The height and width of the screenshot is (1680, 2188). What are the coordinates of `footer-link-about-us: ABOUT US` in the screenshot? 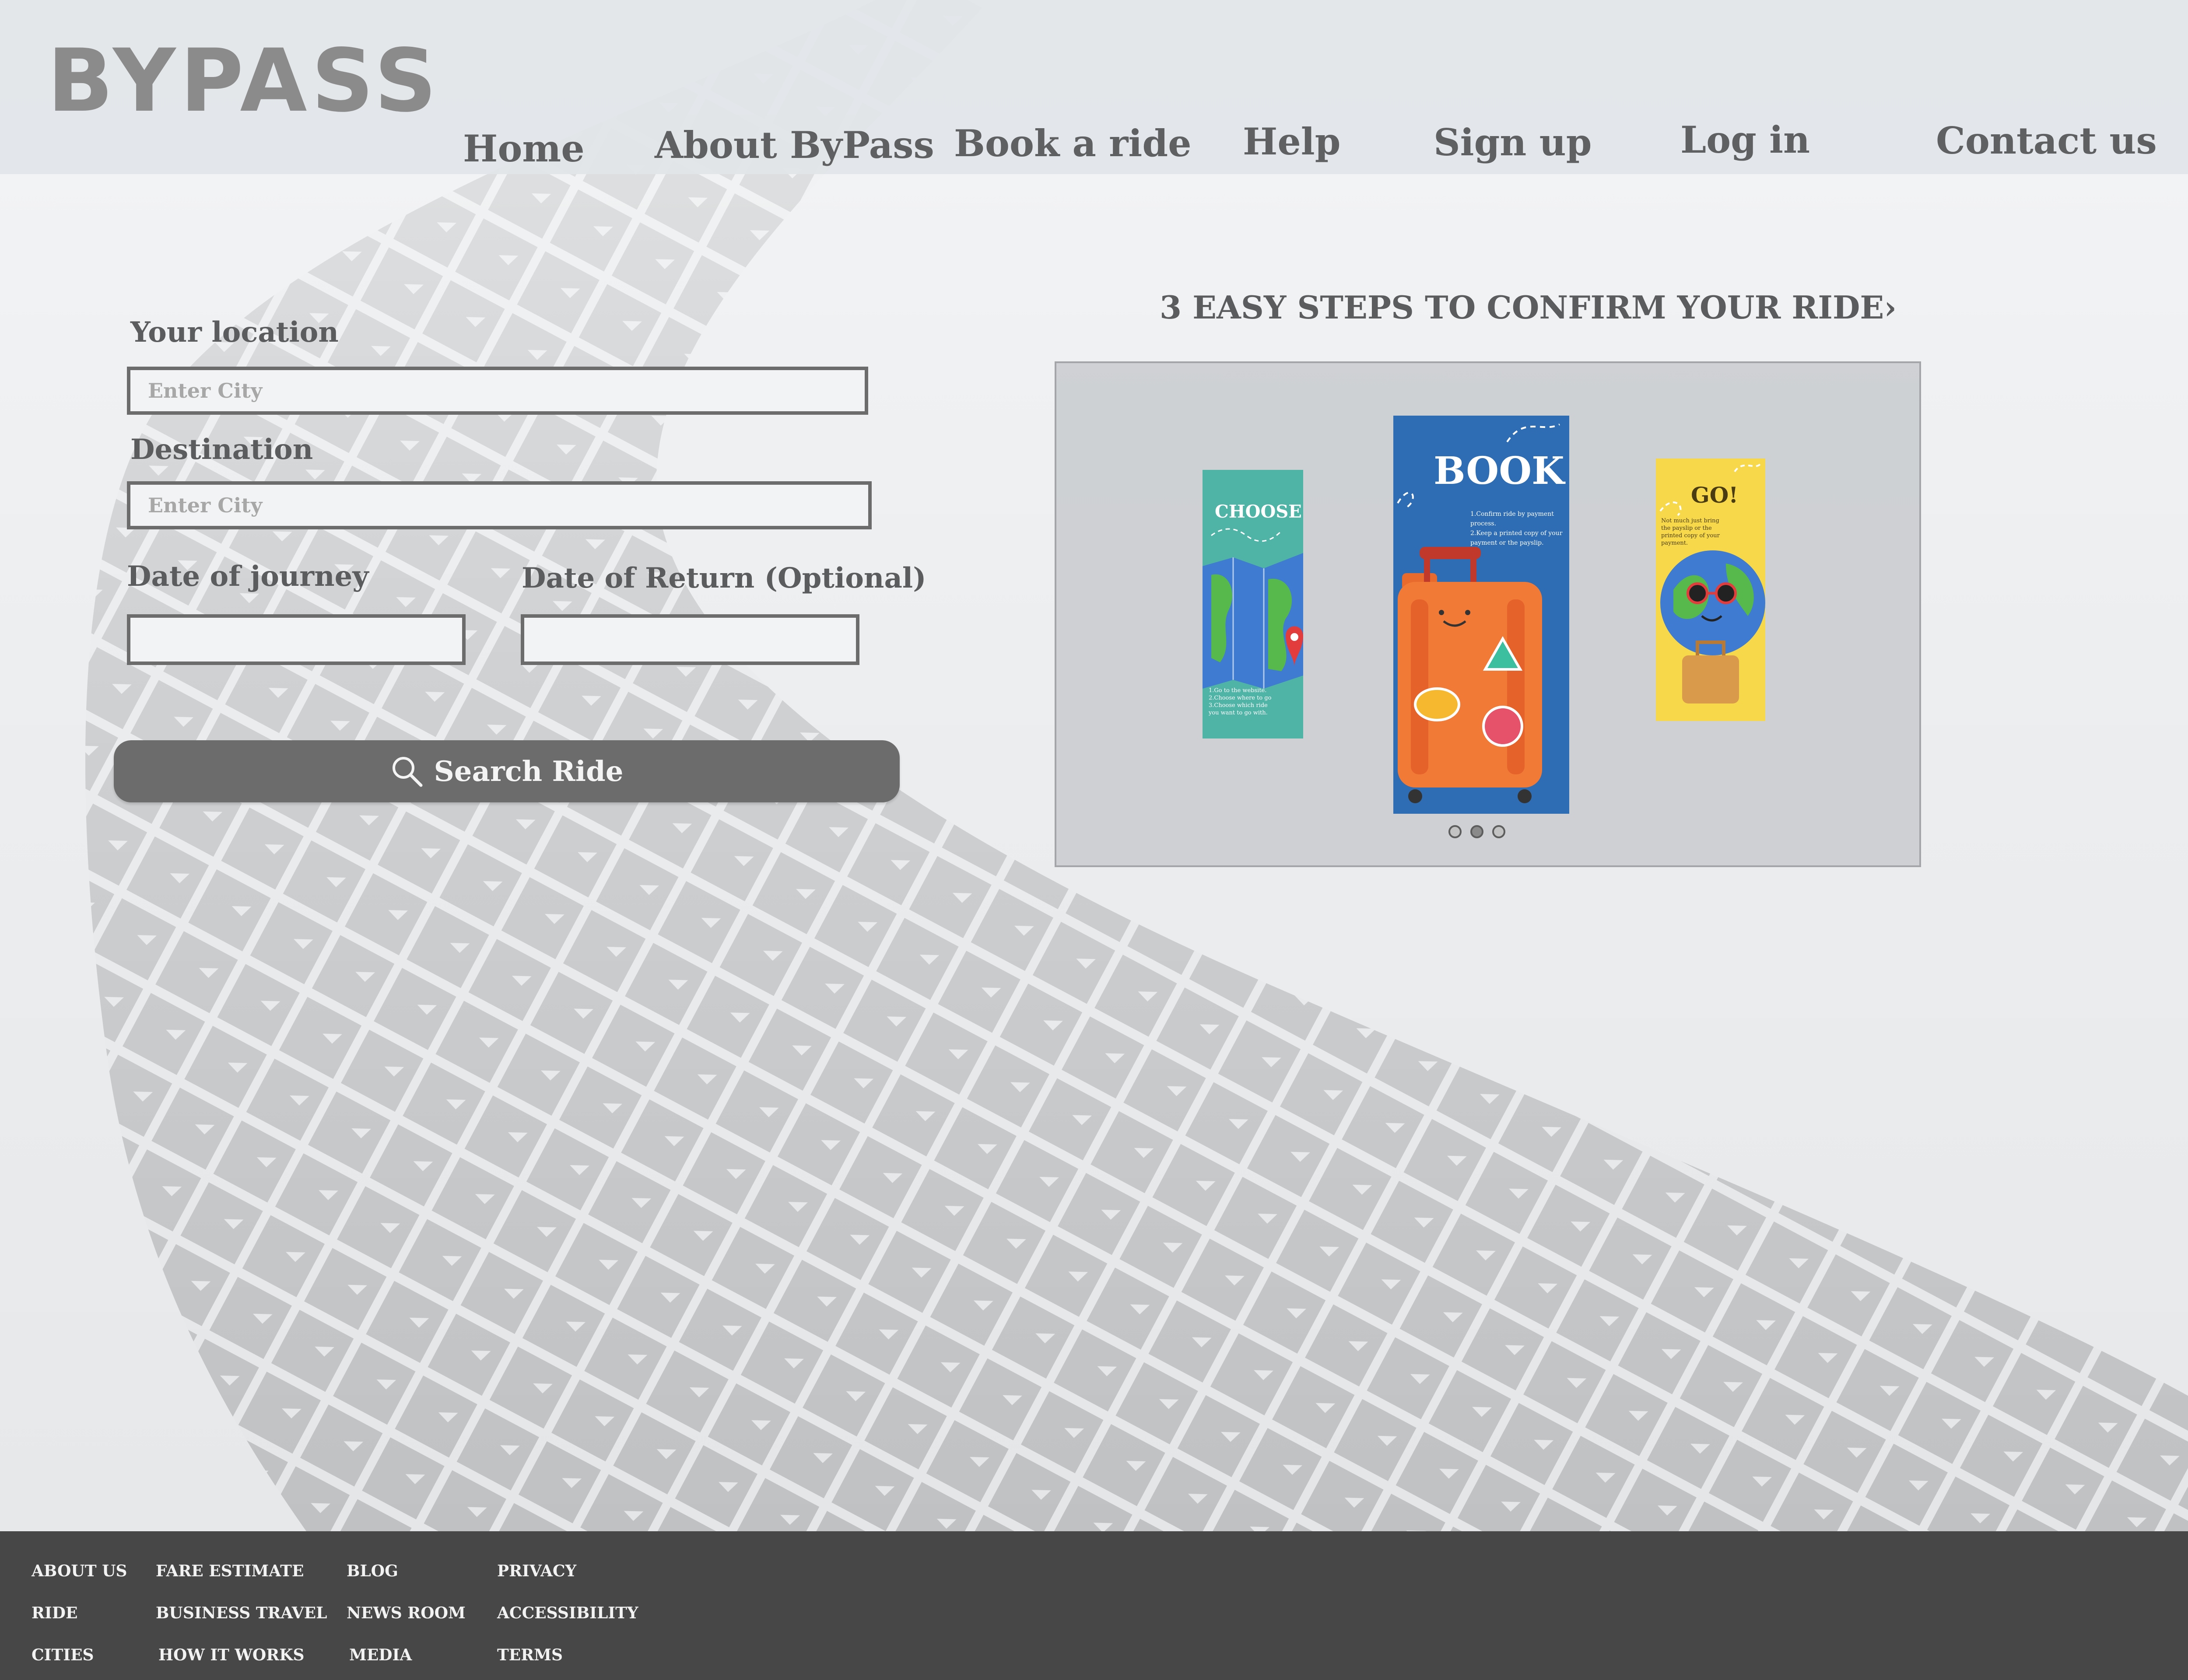 It's located at (79, 1571).